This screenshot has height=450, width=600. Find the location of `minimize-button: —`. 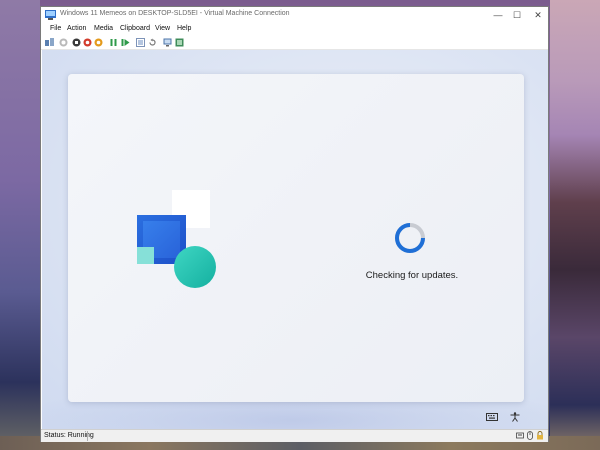

minimize-button: — is located at coordinates (498, 15).